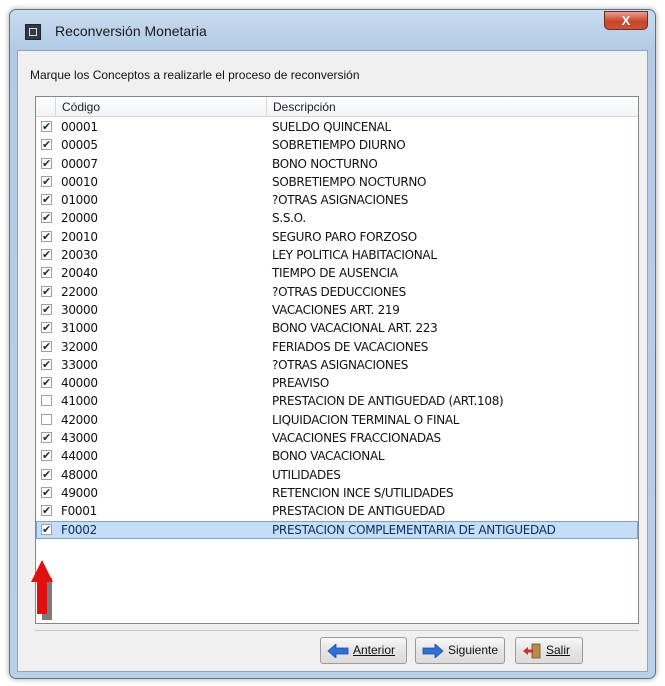 Image resolution: width=665 pixels, height=686 pixels. What do you see at coordinates (338, 650) in the screenshot?
I see `left-arrow-icon` at bounding box center [338, 650].